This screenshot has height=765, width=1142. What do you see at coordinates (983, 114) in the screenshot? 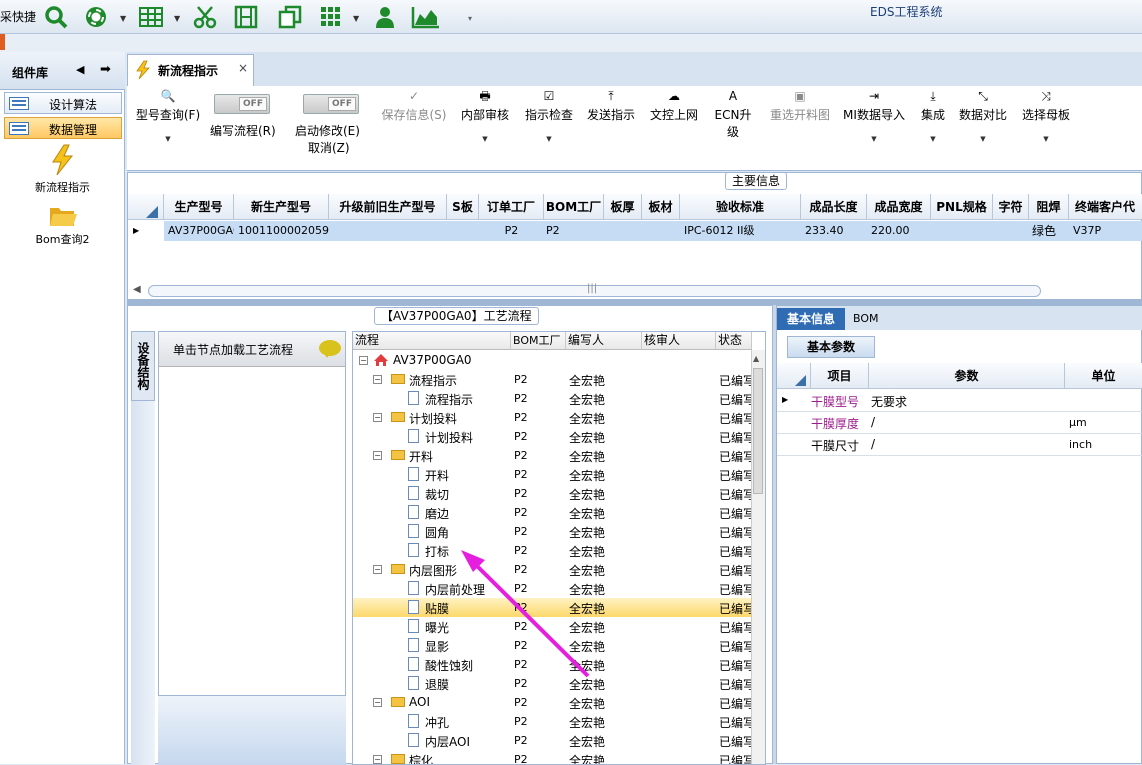
I see `data-compare-button: ⤡ 数据对比 ▼` at bounding box center [983, 114].